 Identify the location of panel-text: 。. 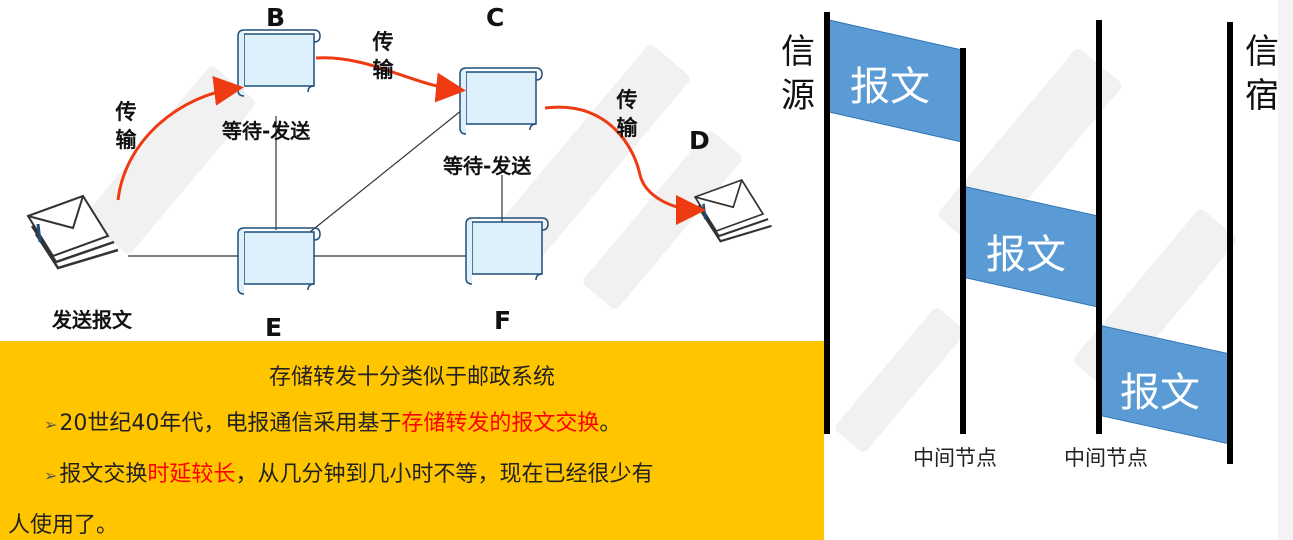
(610, 423).